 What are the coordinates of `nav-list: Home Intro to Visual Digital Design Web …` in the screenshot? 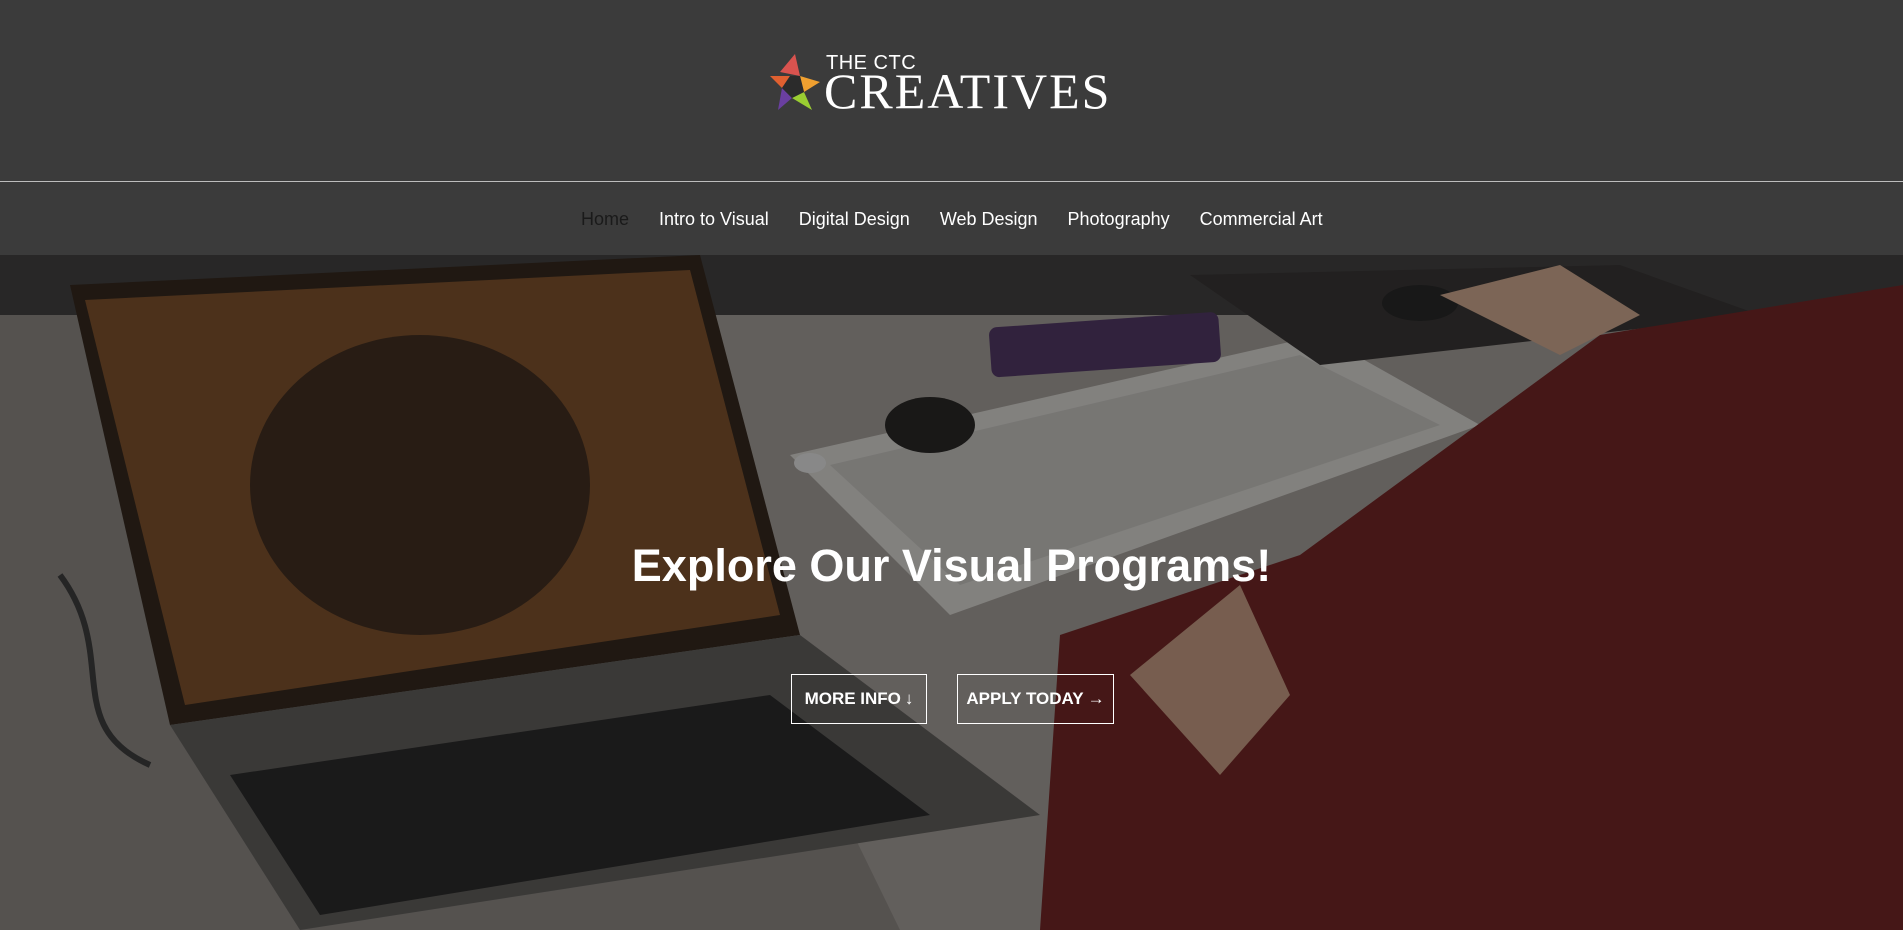 It's located at (952, 219).